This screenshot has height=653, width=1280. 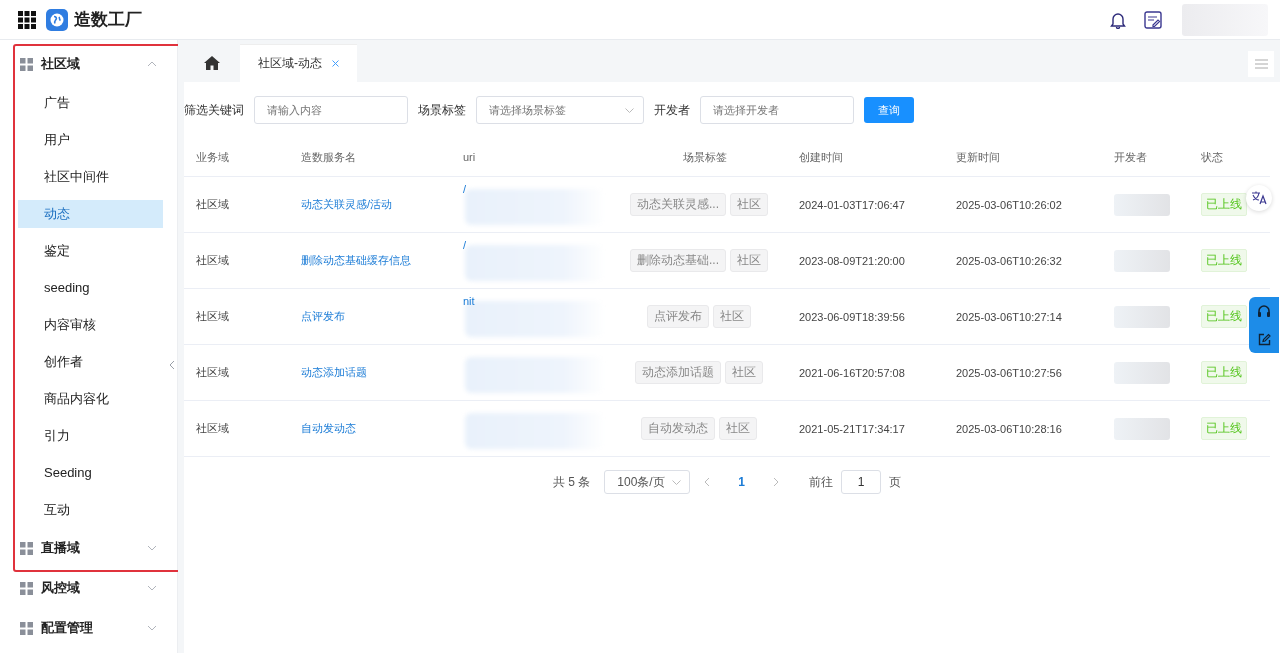 What do you see at coordinates (88, 588) in the screenshot?
I see `sidebar-group: 风控域` at bounding box center [88, 588].